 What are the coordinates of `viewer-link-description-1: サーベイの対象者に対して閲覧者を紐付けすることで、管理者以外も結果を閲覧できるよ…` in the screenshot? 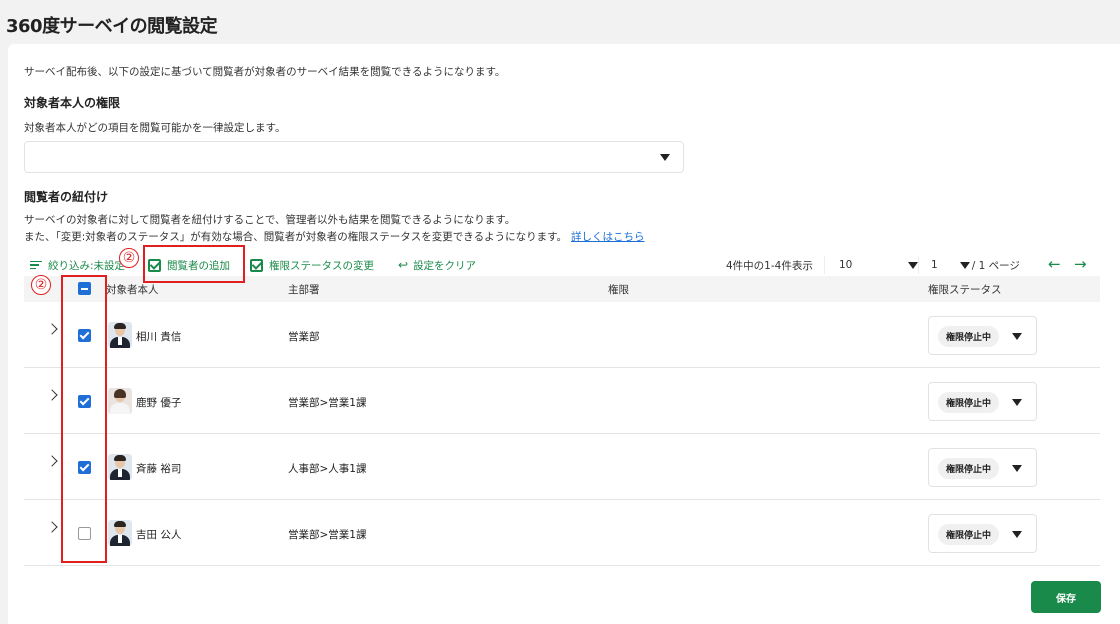 It's located at (270, 220).